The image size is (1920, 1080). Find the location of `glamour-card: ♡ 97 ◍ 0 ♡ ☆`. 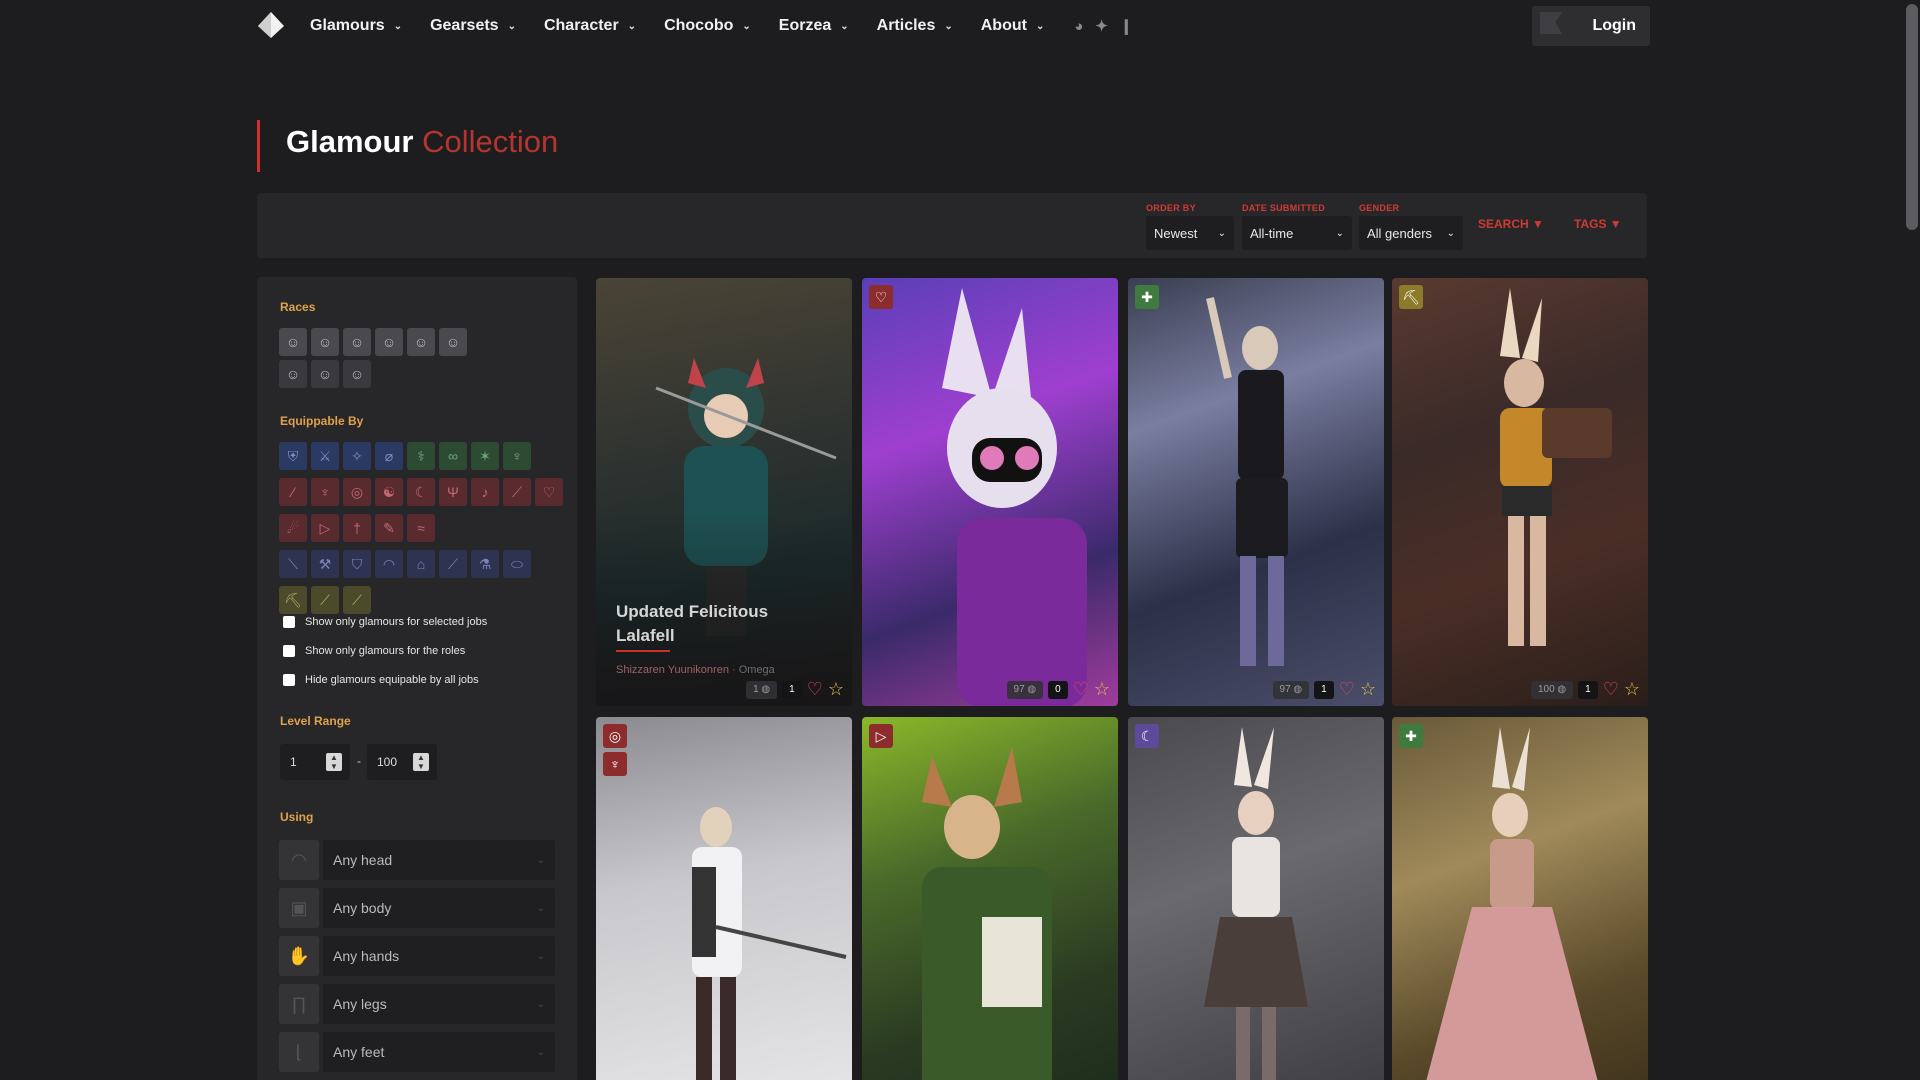

glamour-card: ♡ 97 ◍ 0 ♡ ☆ is located at coordinates (990, 492).